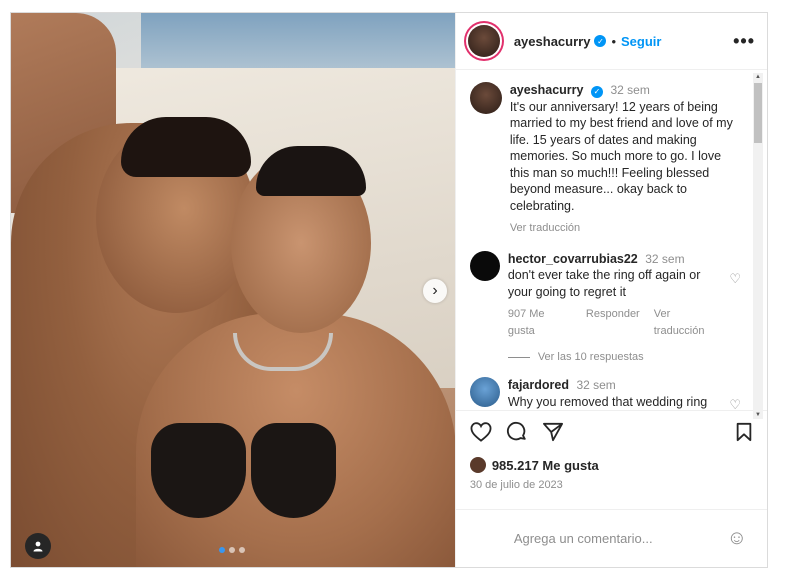 This screenshot has width=800, height=584. I want to click on caption-translate-link: Ver traducción, so click(545, 228).